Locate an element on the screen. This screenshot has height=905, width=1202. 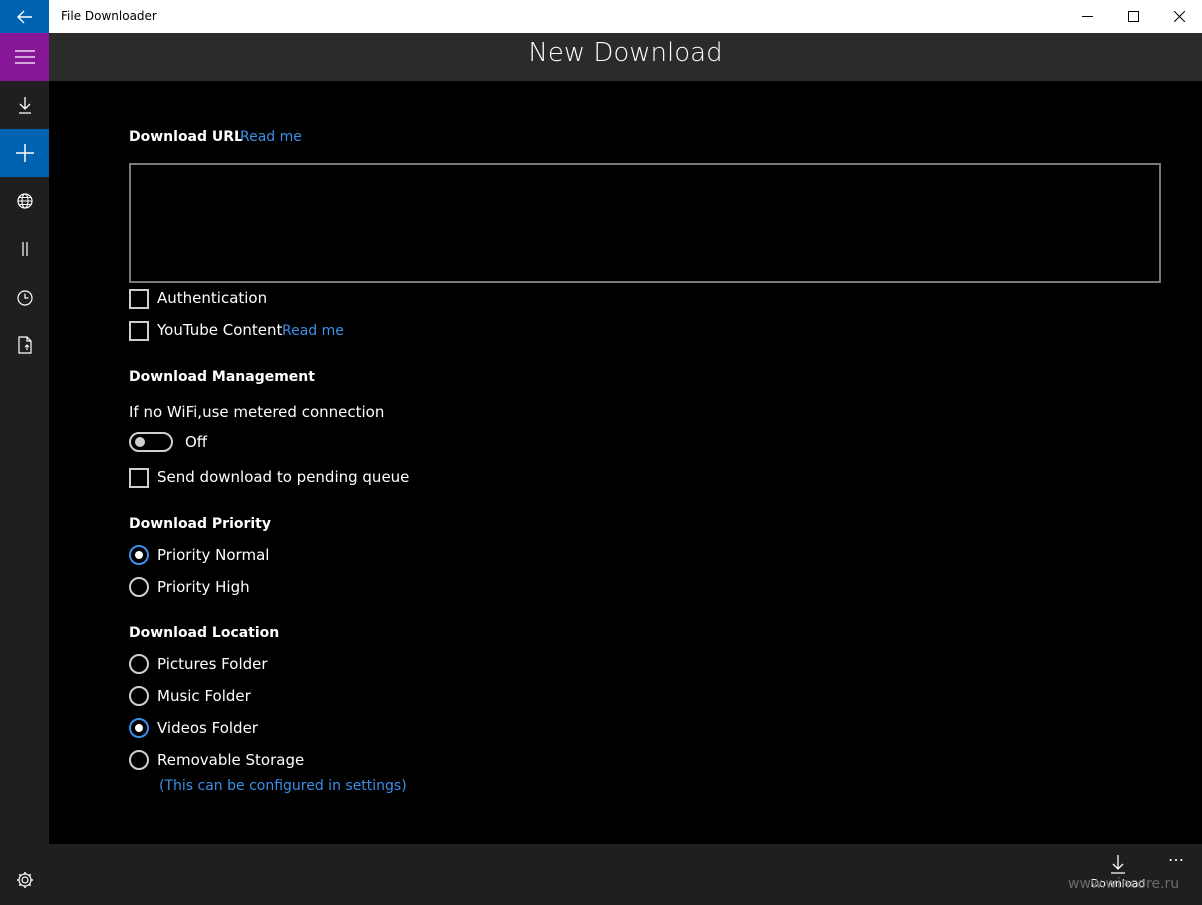
nav-item-paused is located at coordinates (24, 249).